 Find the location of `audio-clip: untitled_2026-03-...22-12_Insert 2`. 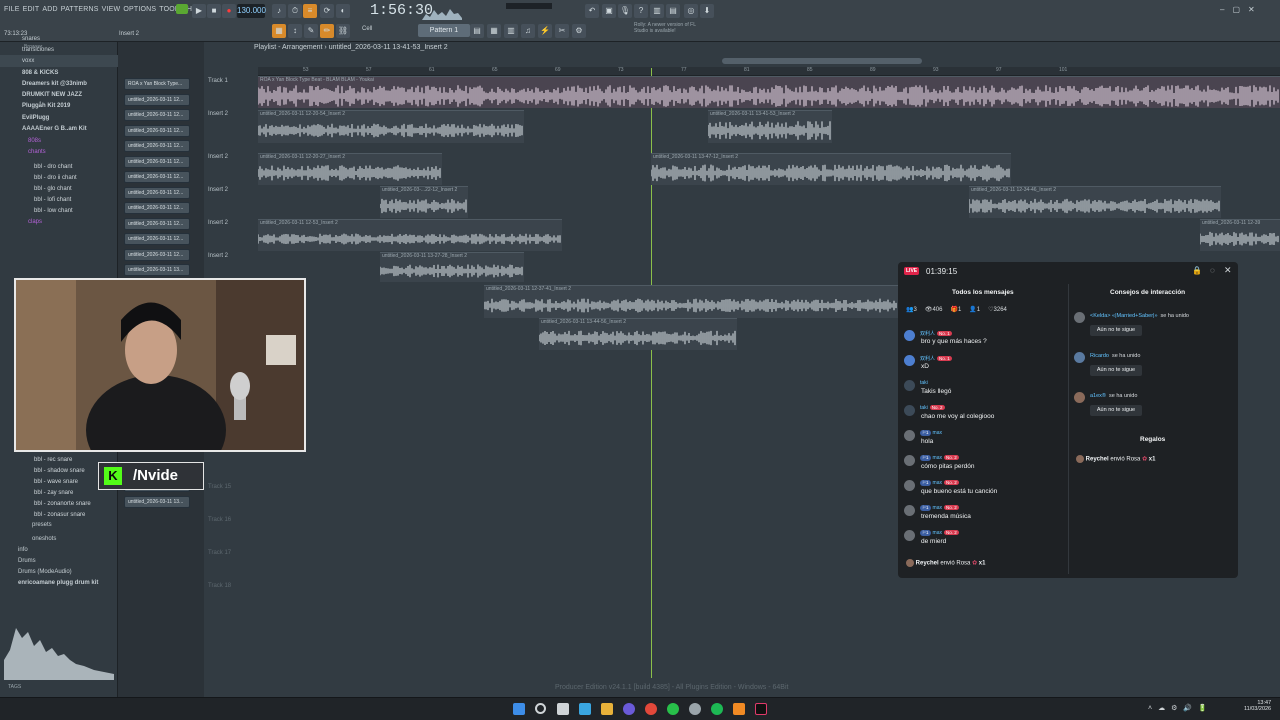

audio-clip: untitled_2026-03-...22-12_Insert 2 is located at coordinates (424, 202).